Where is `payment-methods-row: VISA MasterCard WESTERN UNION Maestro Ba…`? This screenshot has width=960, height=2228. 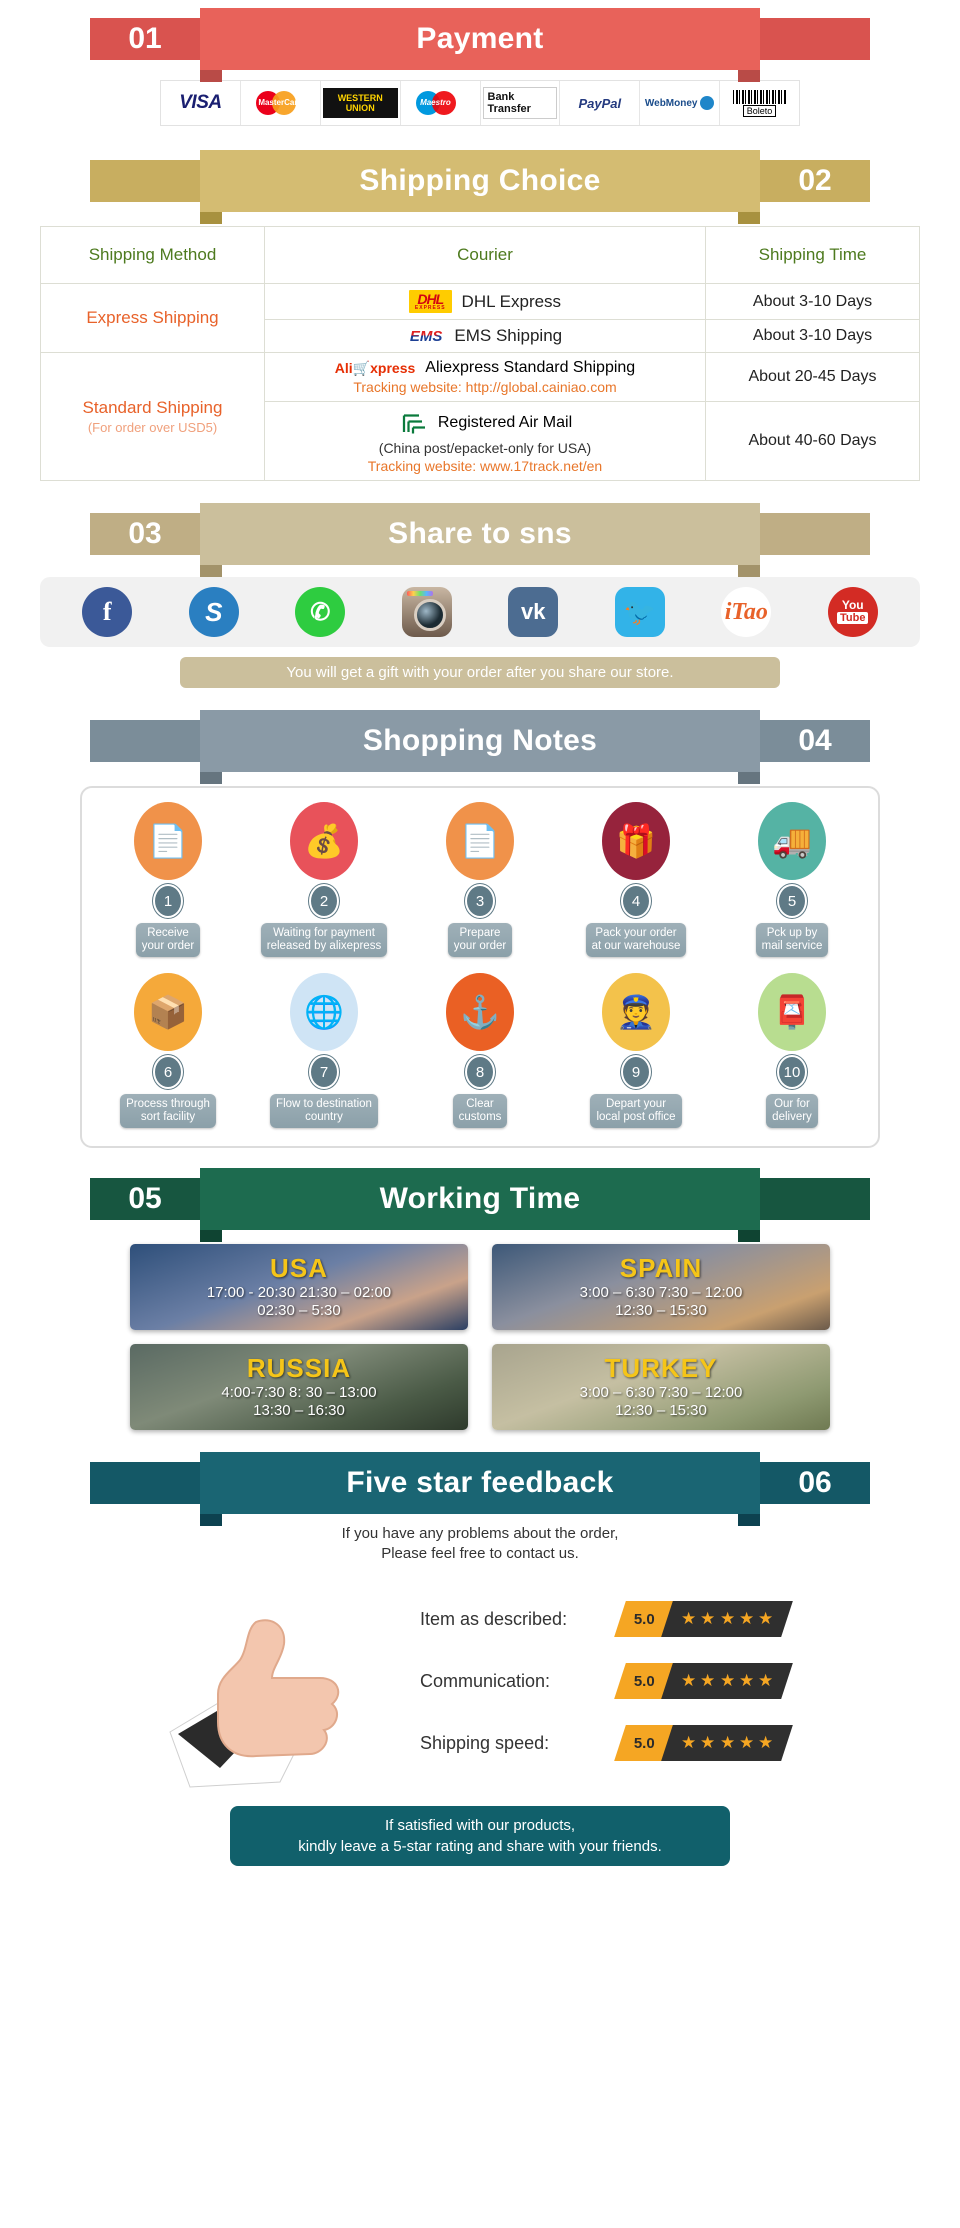 payment-methods-row: VISA MasterCard WESTERN UNION Maestro Ba… is located at coordinates (480, 103).